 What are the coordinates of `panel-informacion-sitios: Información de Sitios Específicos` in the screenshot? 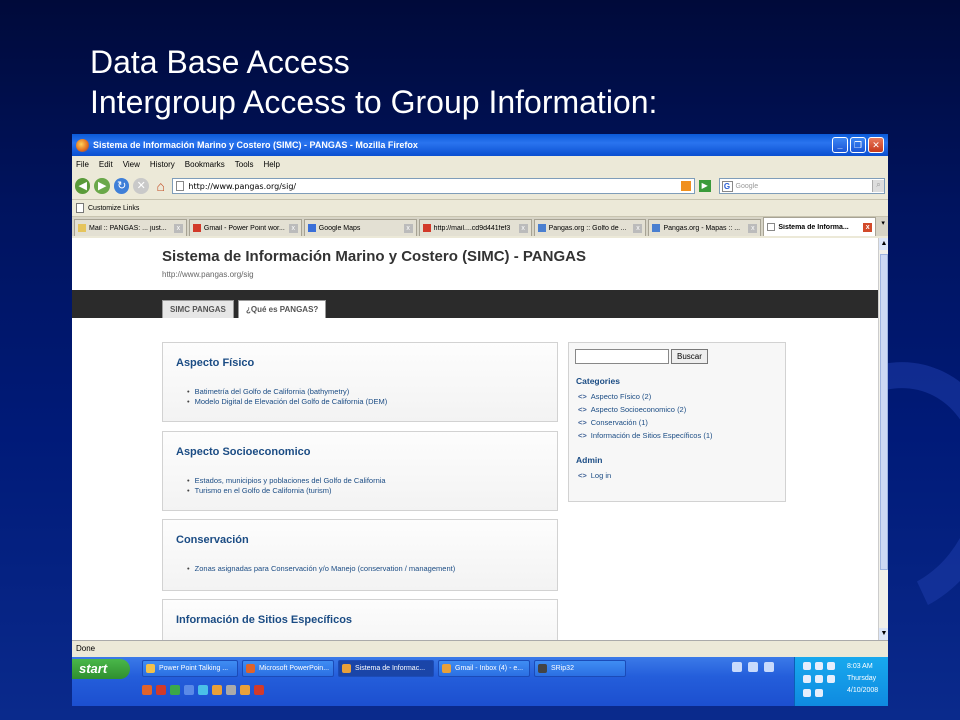 It's located at (360, 619).